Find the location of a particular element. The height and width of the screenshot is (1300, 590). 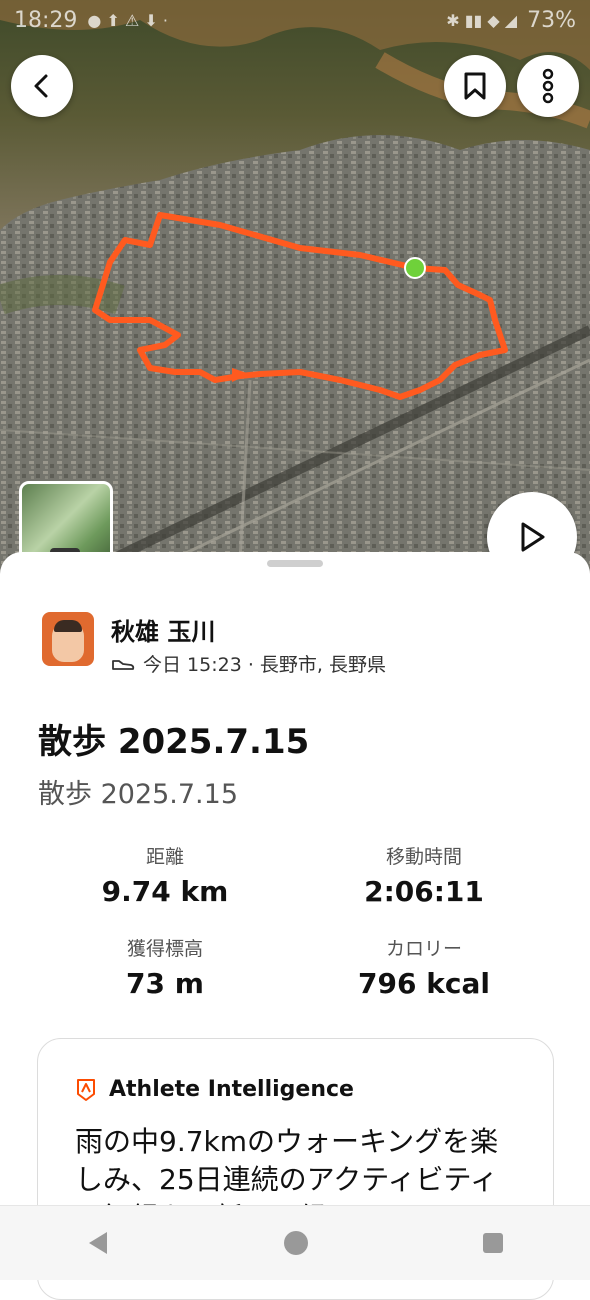

stat-calories: カロリー 796 kcal is located at coordinates (424, 967).